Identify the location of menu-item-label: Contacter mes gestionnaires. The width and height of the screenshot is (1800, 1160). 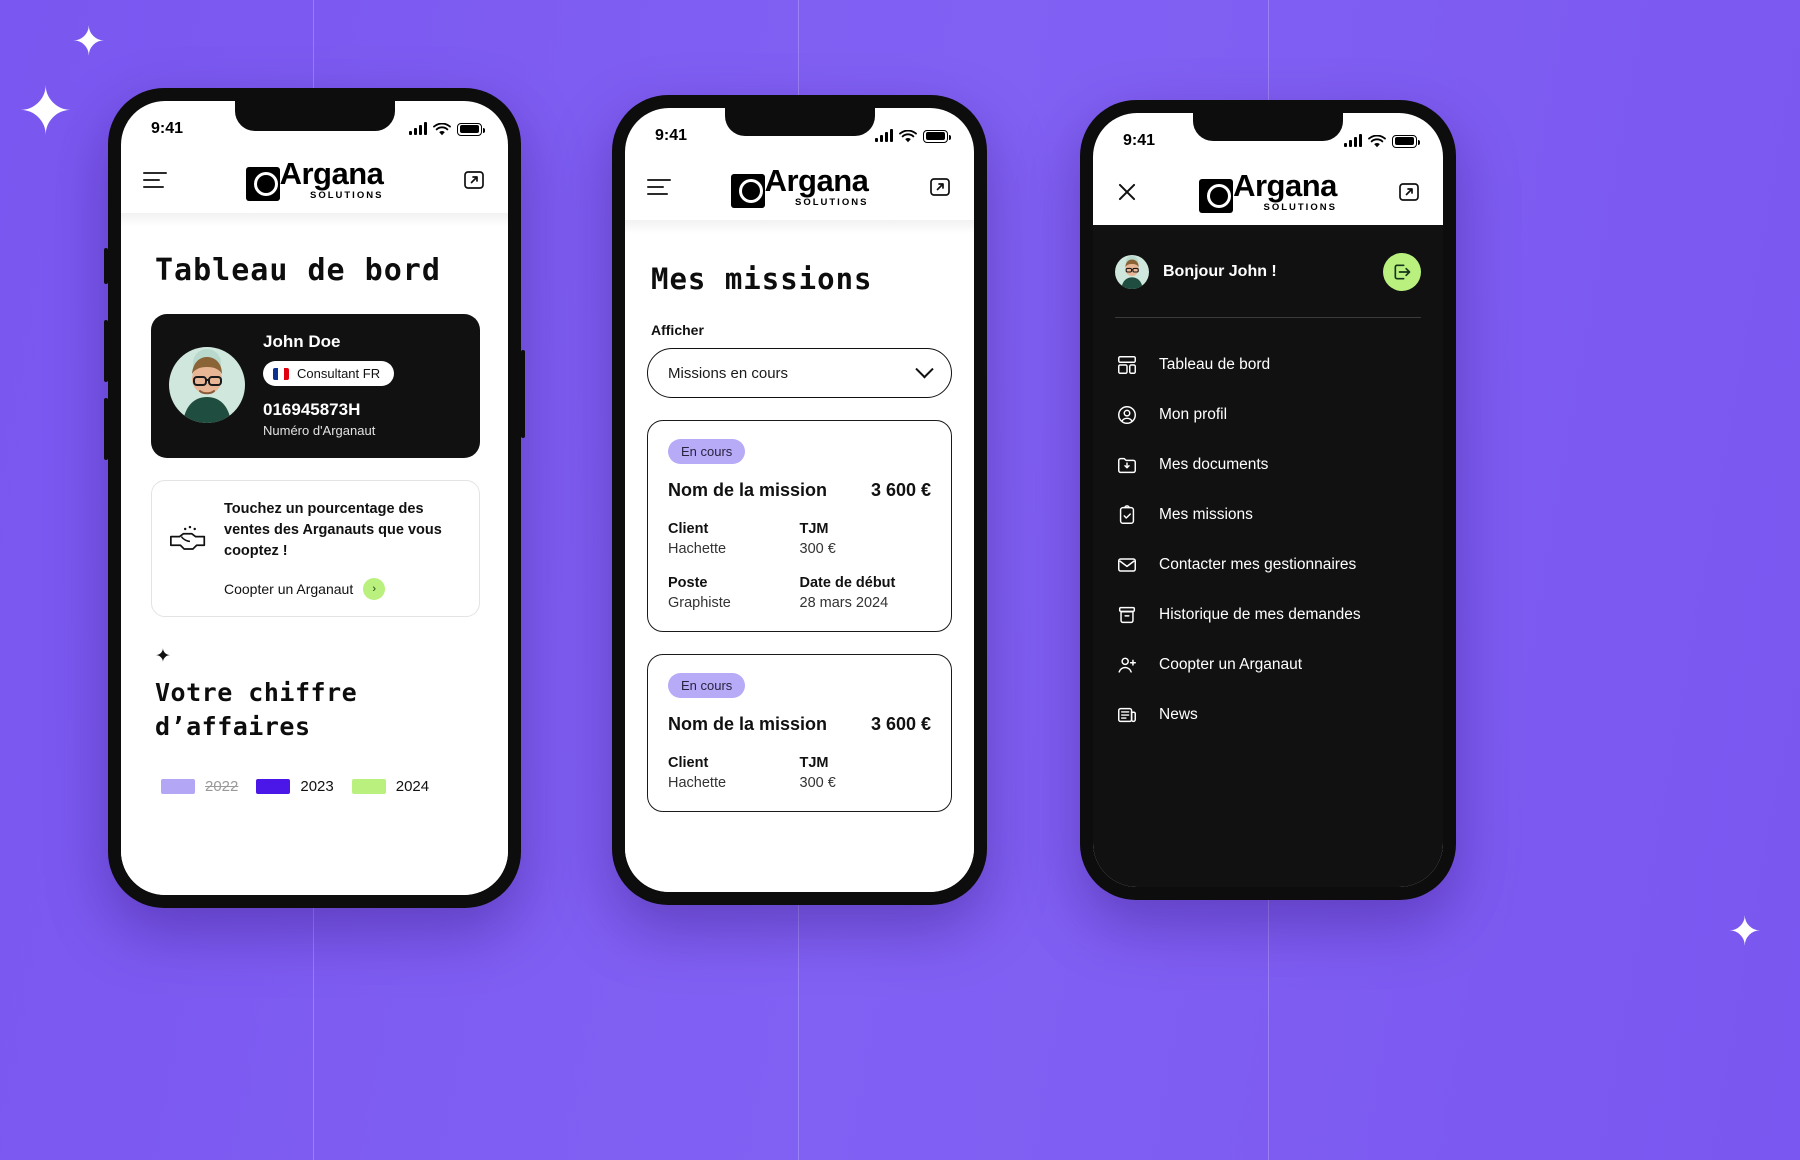
(1258, 564).